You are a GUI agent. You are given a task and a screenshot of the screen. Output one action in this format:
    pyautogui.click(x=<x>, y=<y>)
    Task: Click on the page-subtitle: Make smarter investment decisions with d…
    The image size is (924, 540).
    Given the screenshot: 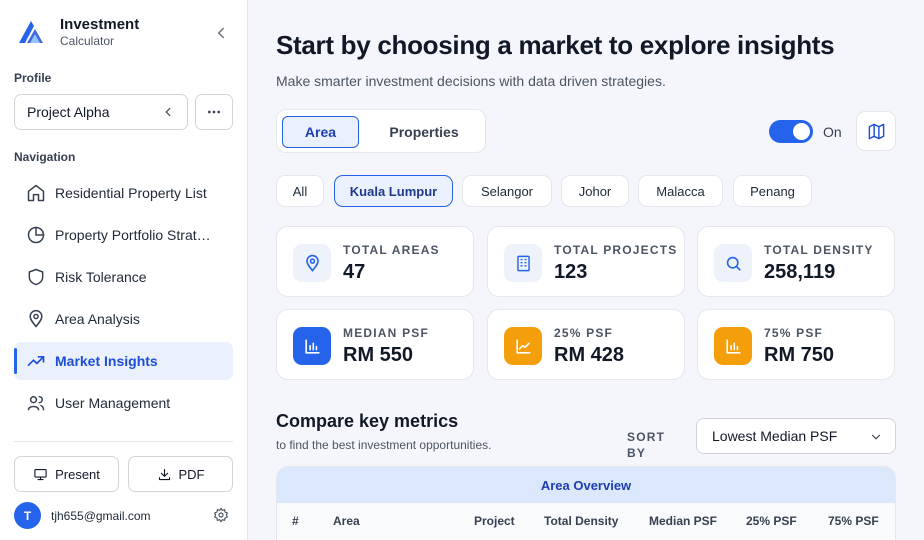 What is the action you would take?
    pyautogui.click(x=471, y=81)
    